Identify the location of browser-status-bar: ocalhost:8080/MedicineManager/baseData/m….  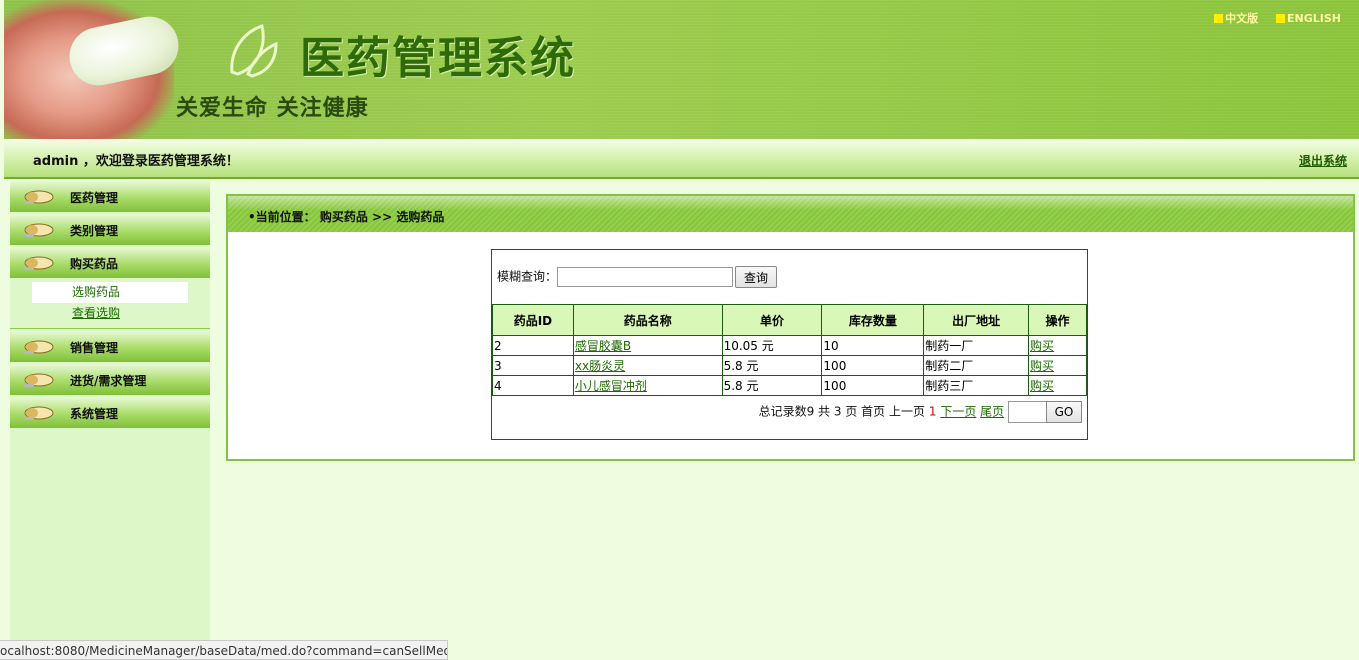
(224, 650).